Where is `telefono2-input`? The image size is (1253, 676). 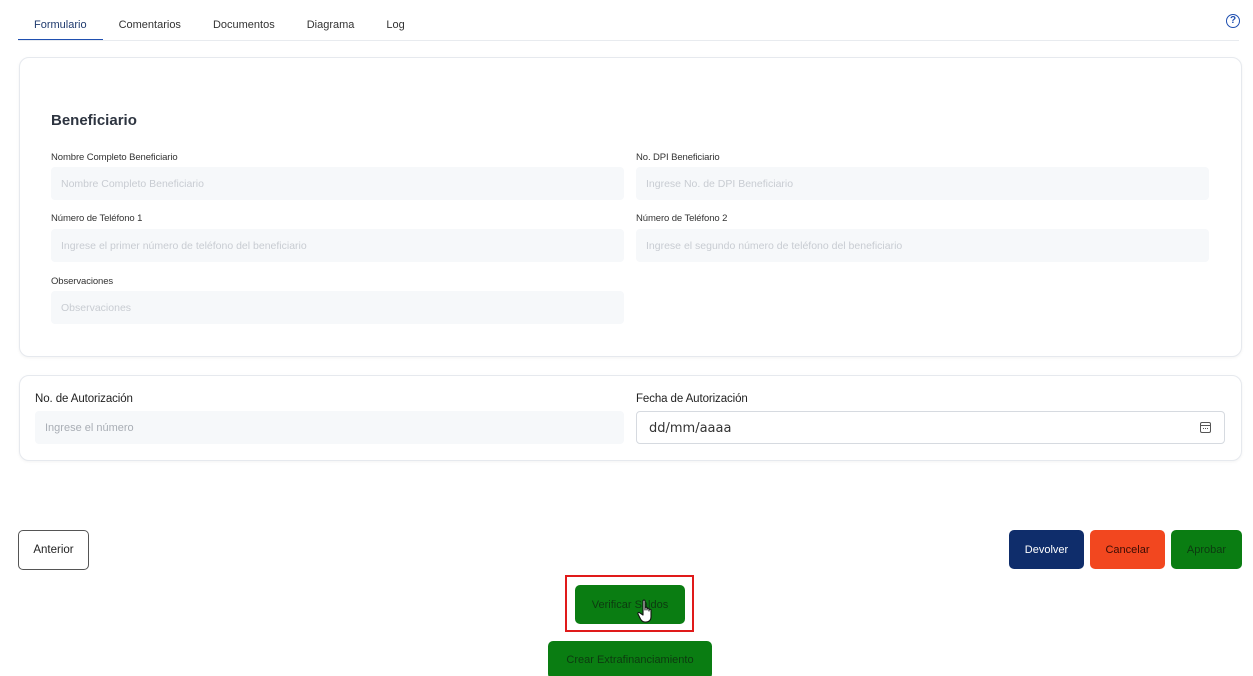
telefono2-input is located at coordinates (922, 245).